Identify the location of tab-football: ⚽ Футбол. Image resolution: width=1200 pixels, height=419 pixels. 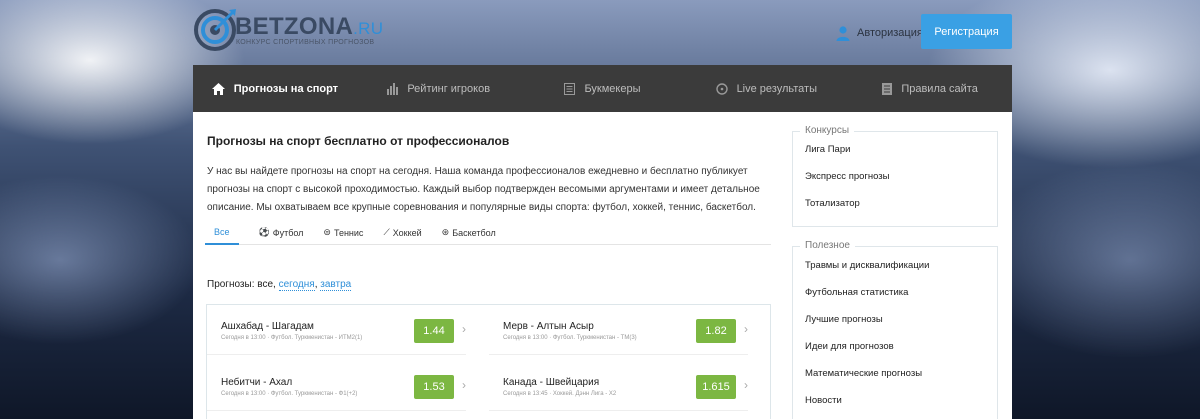
(281, 232).